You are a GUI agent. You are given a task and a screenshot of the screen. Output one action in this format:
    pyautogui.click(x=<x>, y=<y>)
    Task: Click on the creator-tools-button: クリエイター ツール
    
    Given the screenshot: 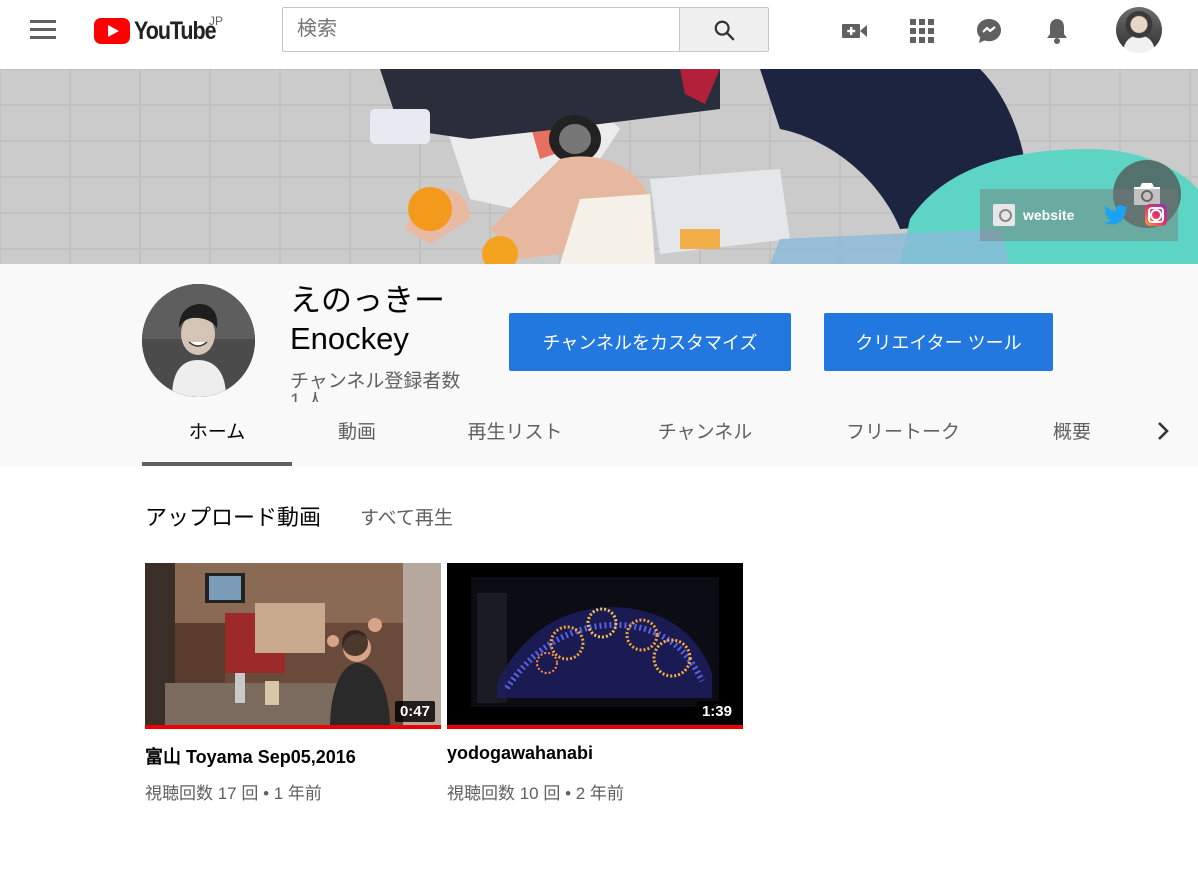 What is the action you would take?
    pyautogui.click(x=938, y=342)
    